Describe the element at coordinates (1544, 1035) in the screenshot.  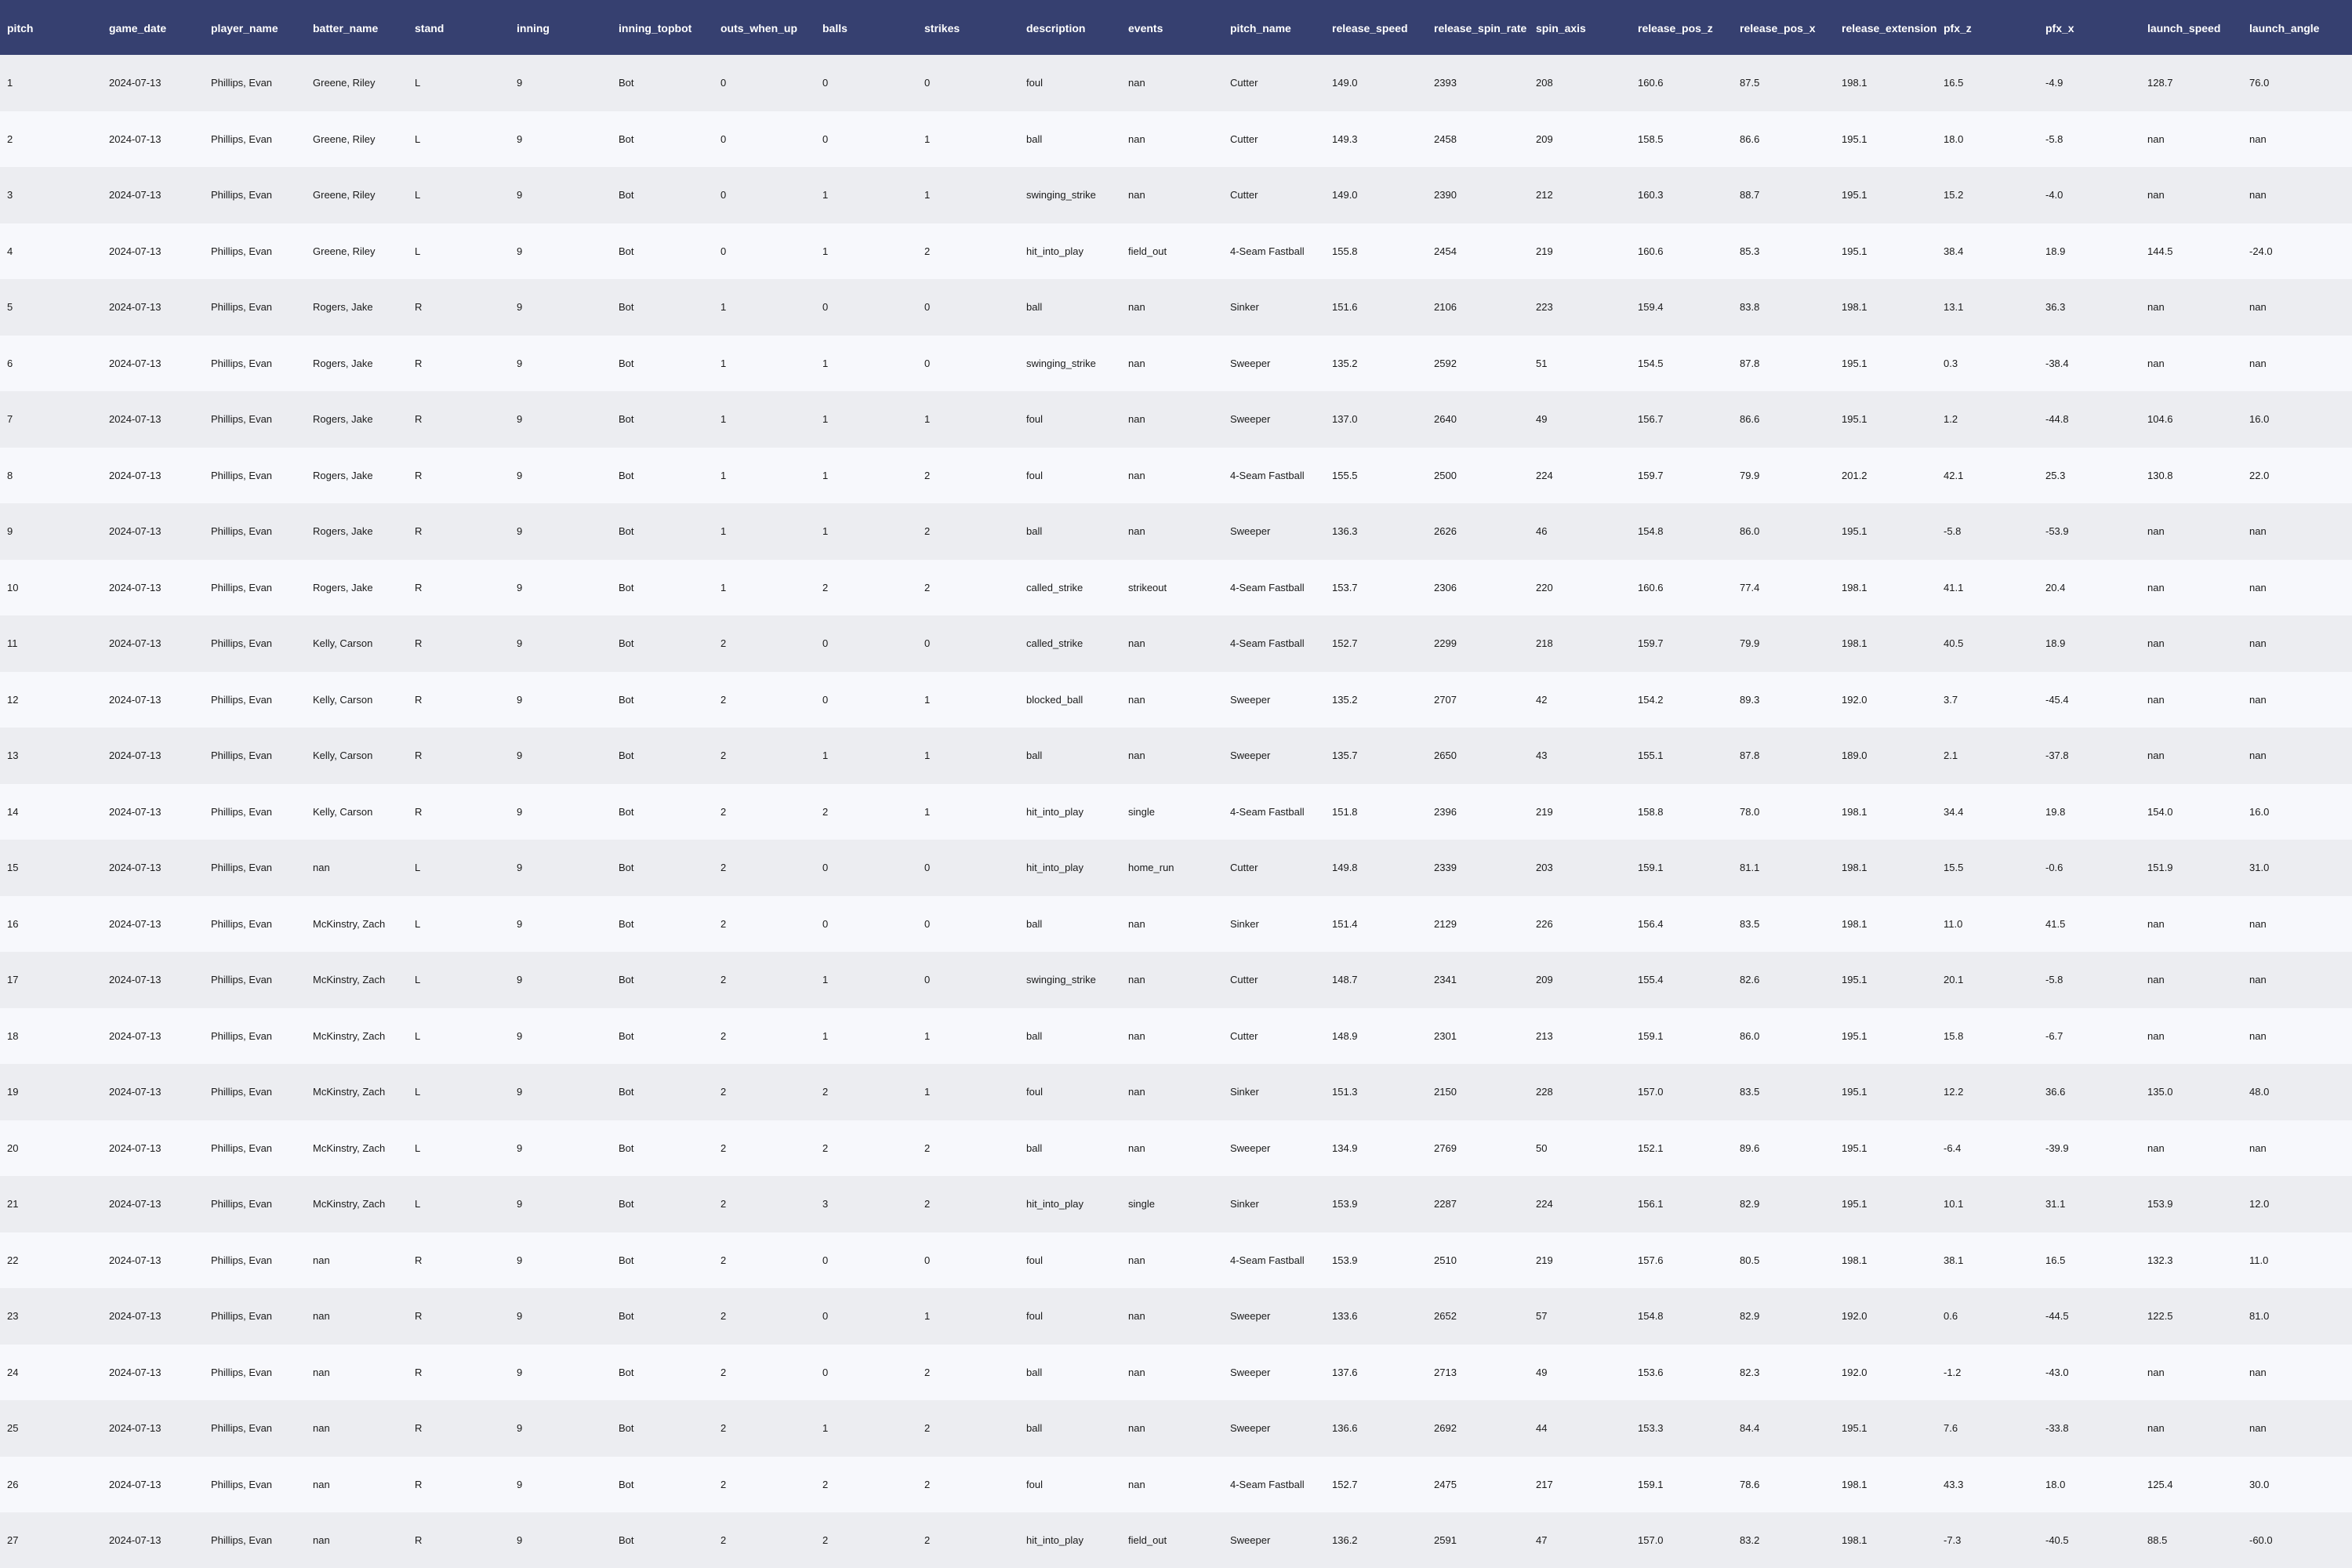
I see `cell-spin-axis: 213` at that location.